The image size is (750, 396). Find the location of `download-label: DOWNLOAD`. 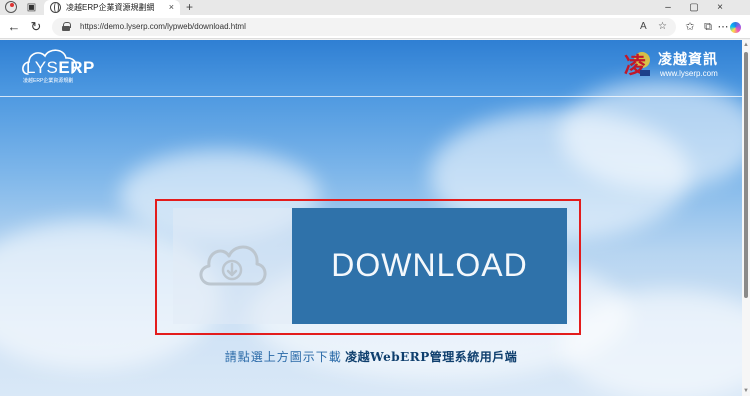

download-label: DOWNLOAD is located at coordinates (429, 265).